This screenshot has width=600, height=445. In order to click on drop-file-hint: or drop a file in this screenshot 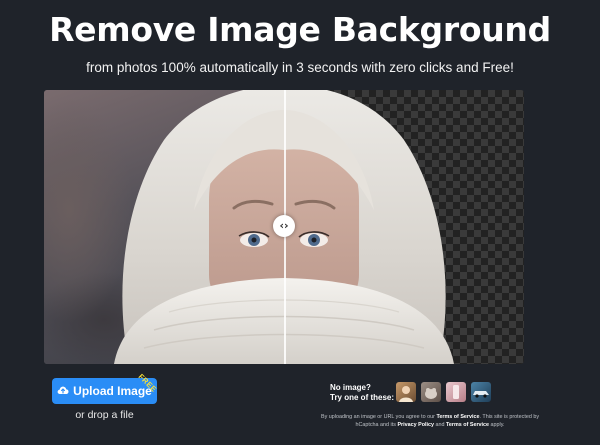, I will do `click(104, 415)`.